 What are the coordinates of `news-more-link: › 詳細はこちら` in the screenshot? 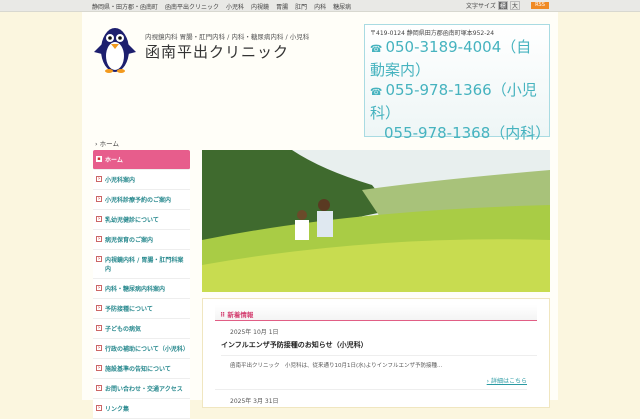 It's located at (371, 383).